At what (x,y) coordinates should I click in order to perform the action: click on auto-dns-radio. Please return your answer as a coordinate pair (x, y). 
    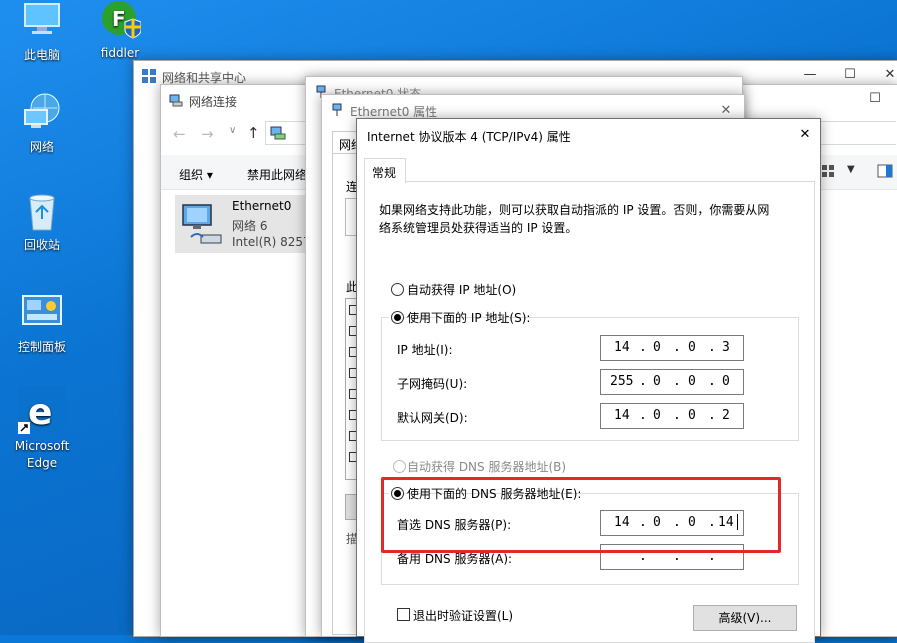
    Looking at the image, I should click on (399, 466).